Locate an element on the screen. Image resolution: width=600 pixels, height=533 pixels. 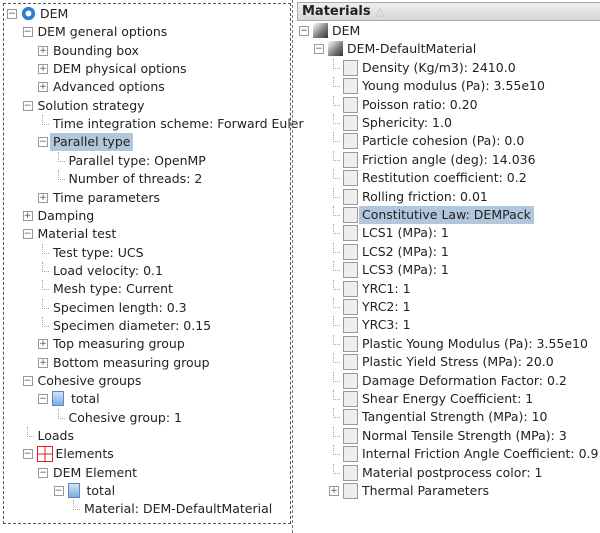
tree-item-material-dem-defaultmaterial: Material: DEM-DefaultMaterial is located at coordinates (147, 509).